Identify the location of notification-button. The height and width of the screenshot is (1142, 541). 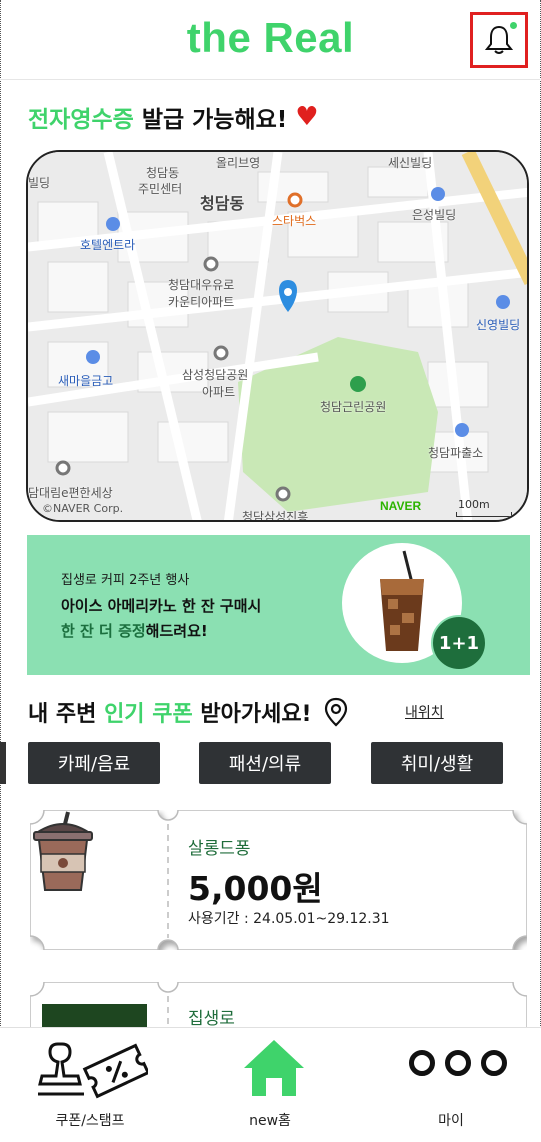
(499, 40).